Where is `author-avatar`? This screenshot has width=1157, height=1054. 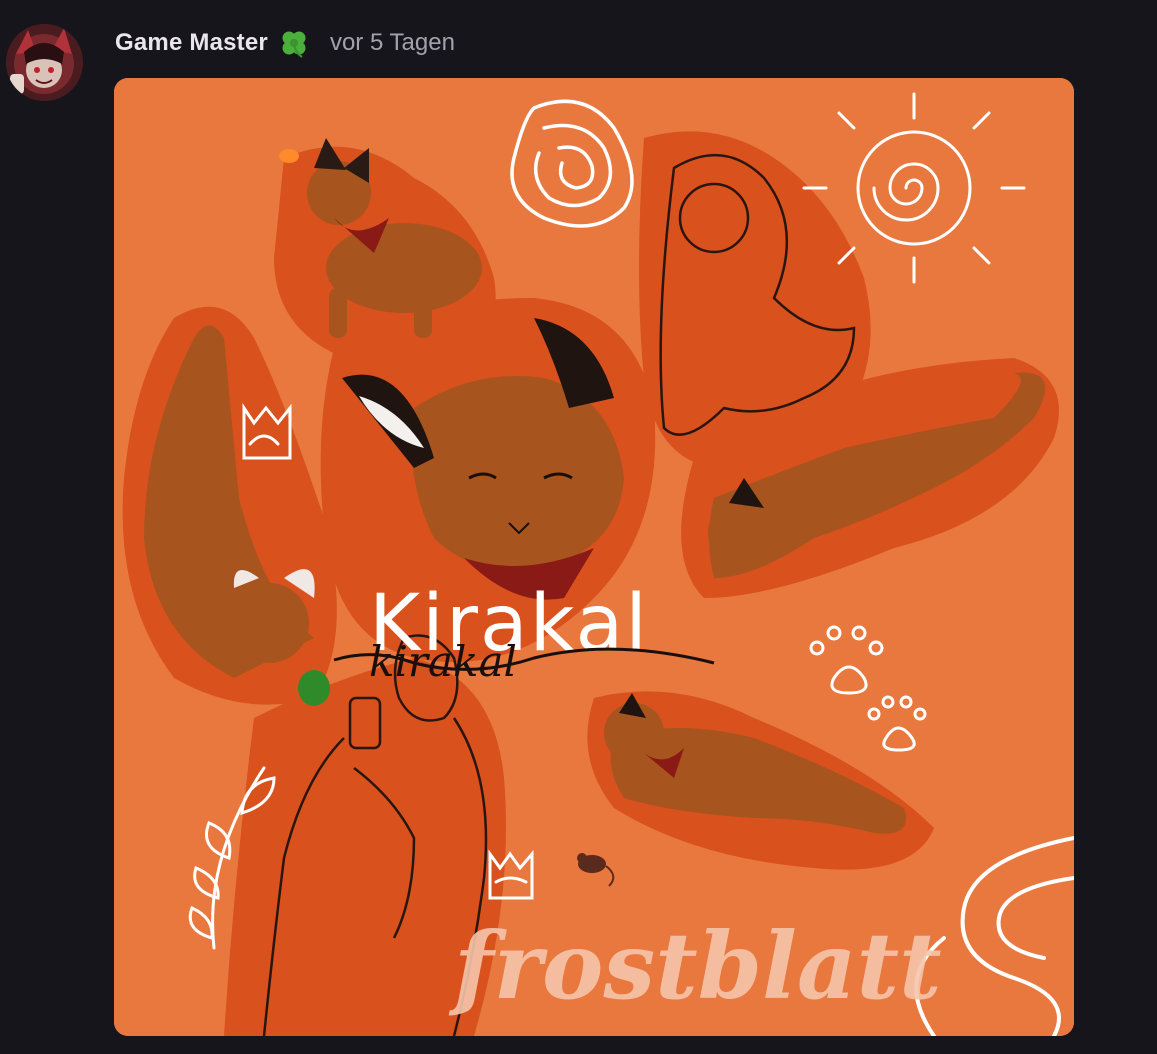 author-avatar is located at coordinates (44, 62).